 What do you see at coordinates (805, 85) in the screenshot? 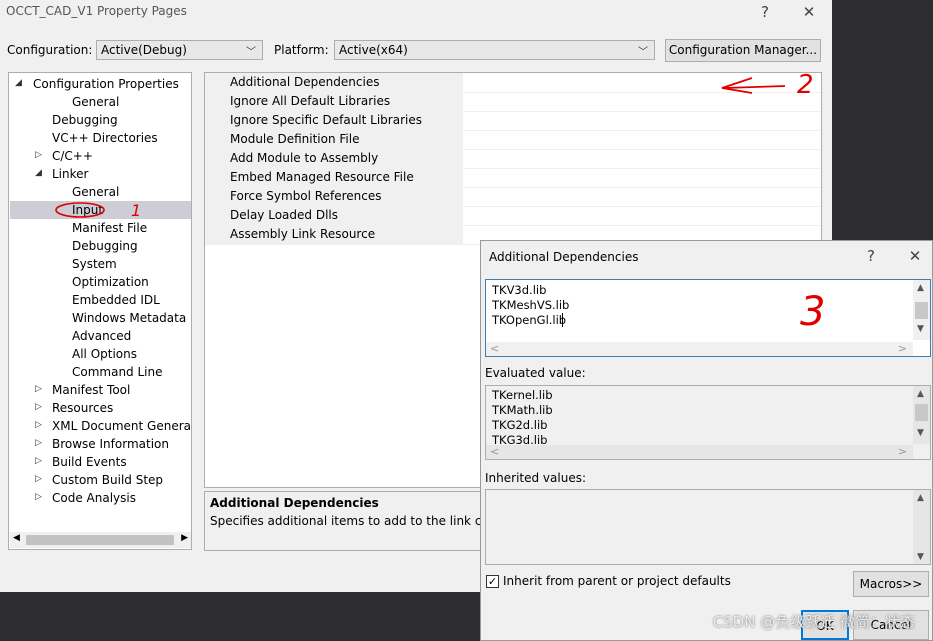
I see `annotation-mark-2: 2` at bounding box center [805, 85].